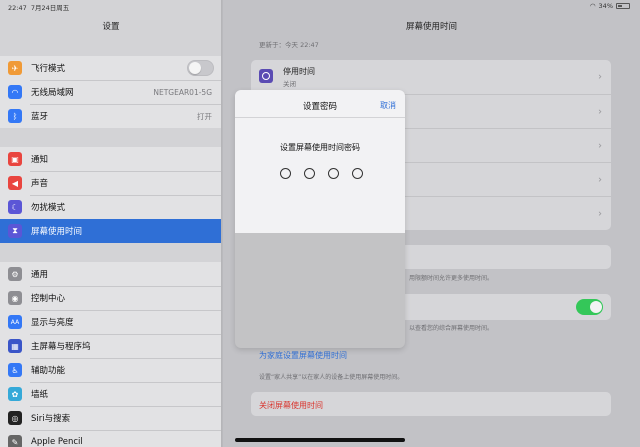 This screenshot has width=640, height=447. Describe the element at coordinates (15, 159) in the screenshot. I see `notifications-icon: ▣` at that location.